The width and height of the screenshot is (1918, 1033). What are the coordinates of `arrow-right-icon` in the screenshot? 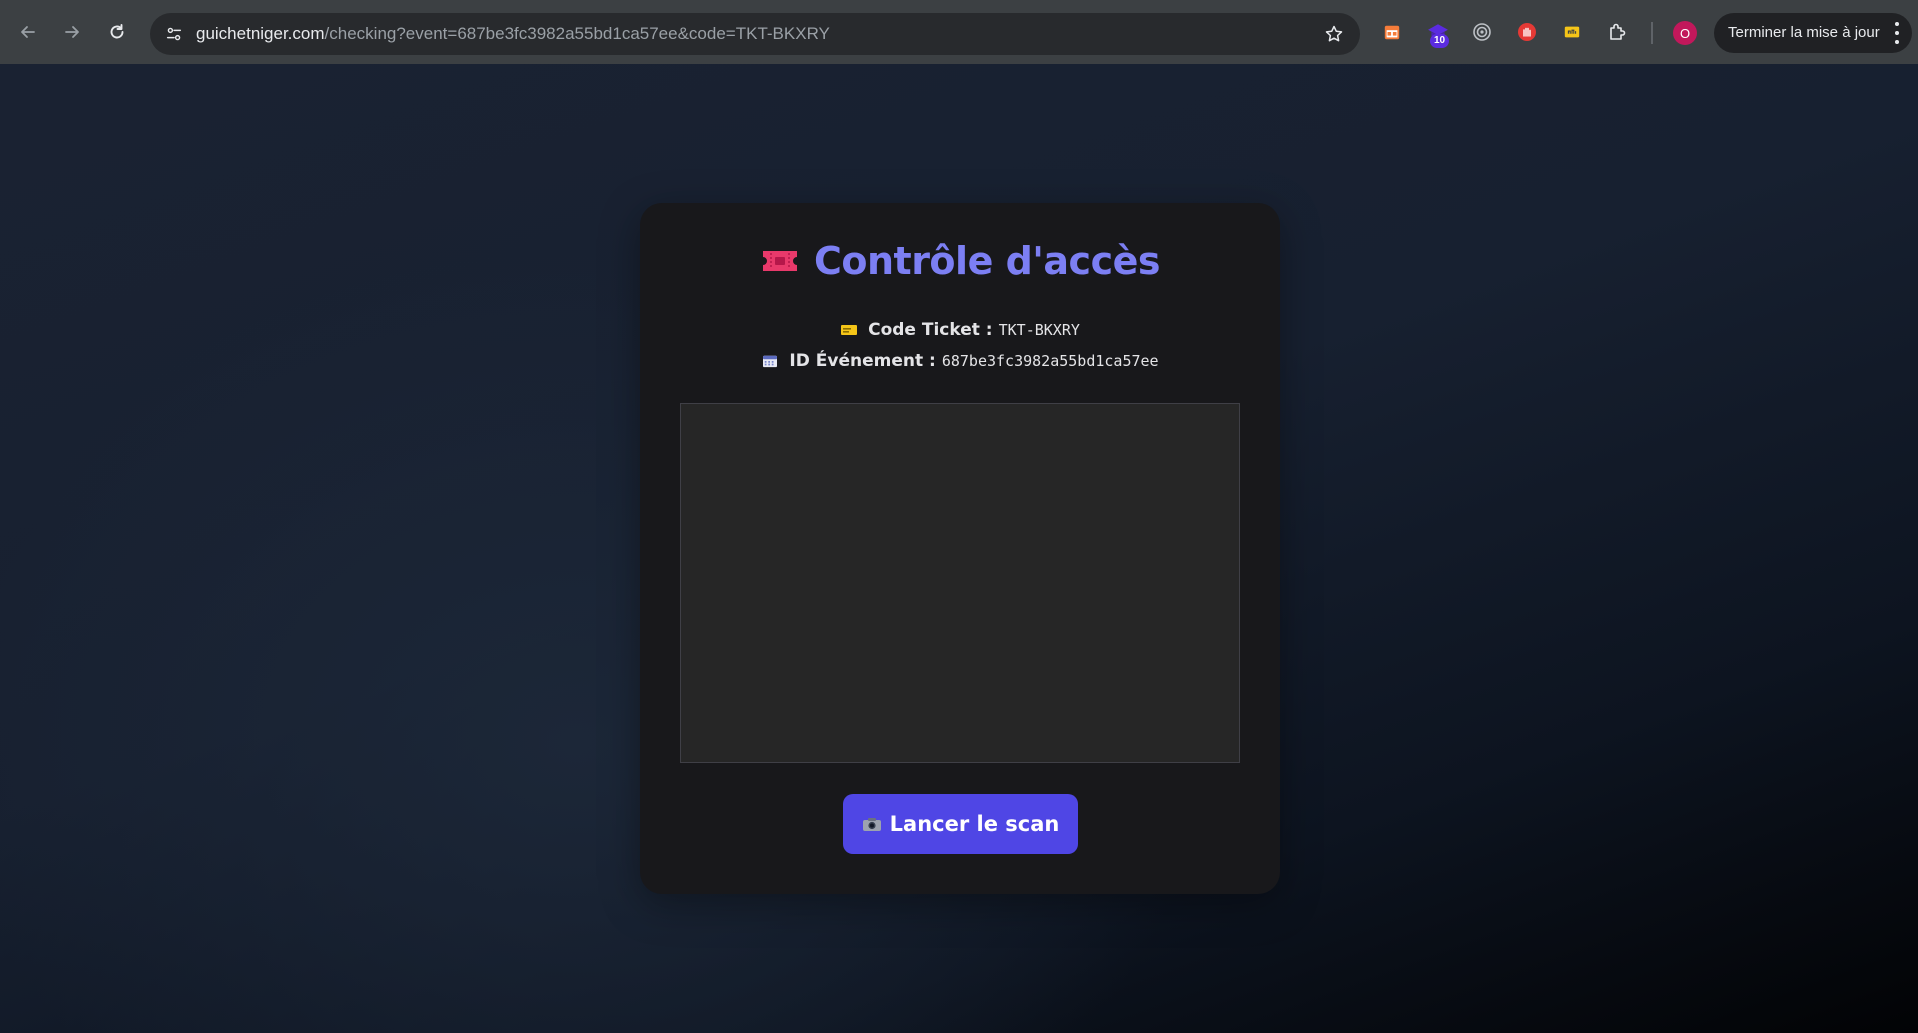 It's located at (72, 32).